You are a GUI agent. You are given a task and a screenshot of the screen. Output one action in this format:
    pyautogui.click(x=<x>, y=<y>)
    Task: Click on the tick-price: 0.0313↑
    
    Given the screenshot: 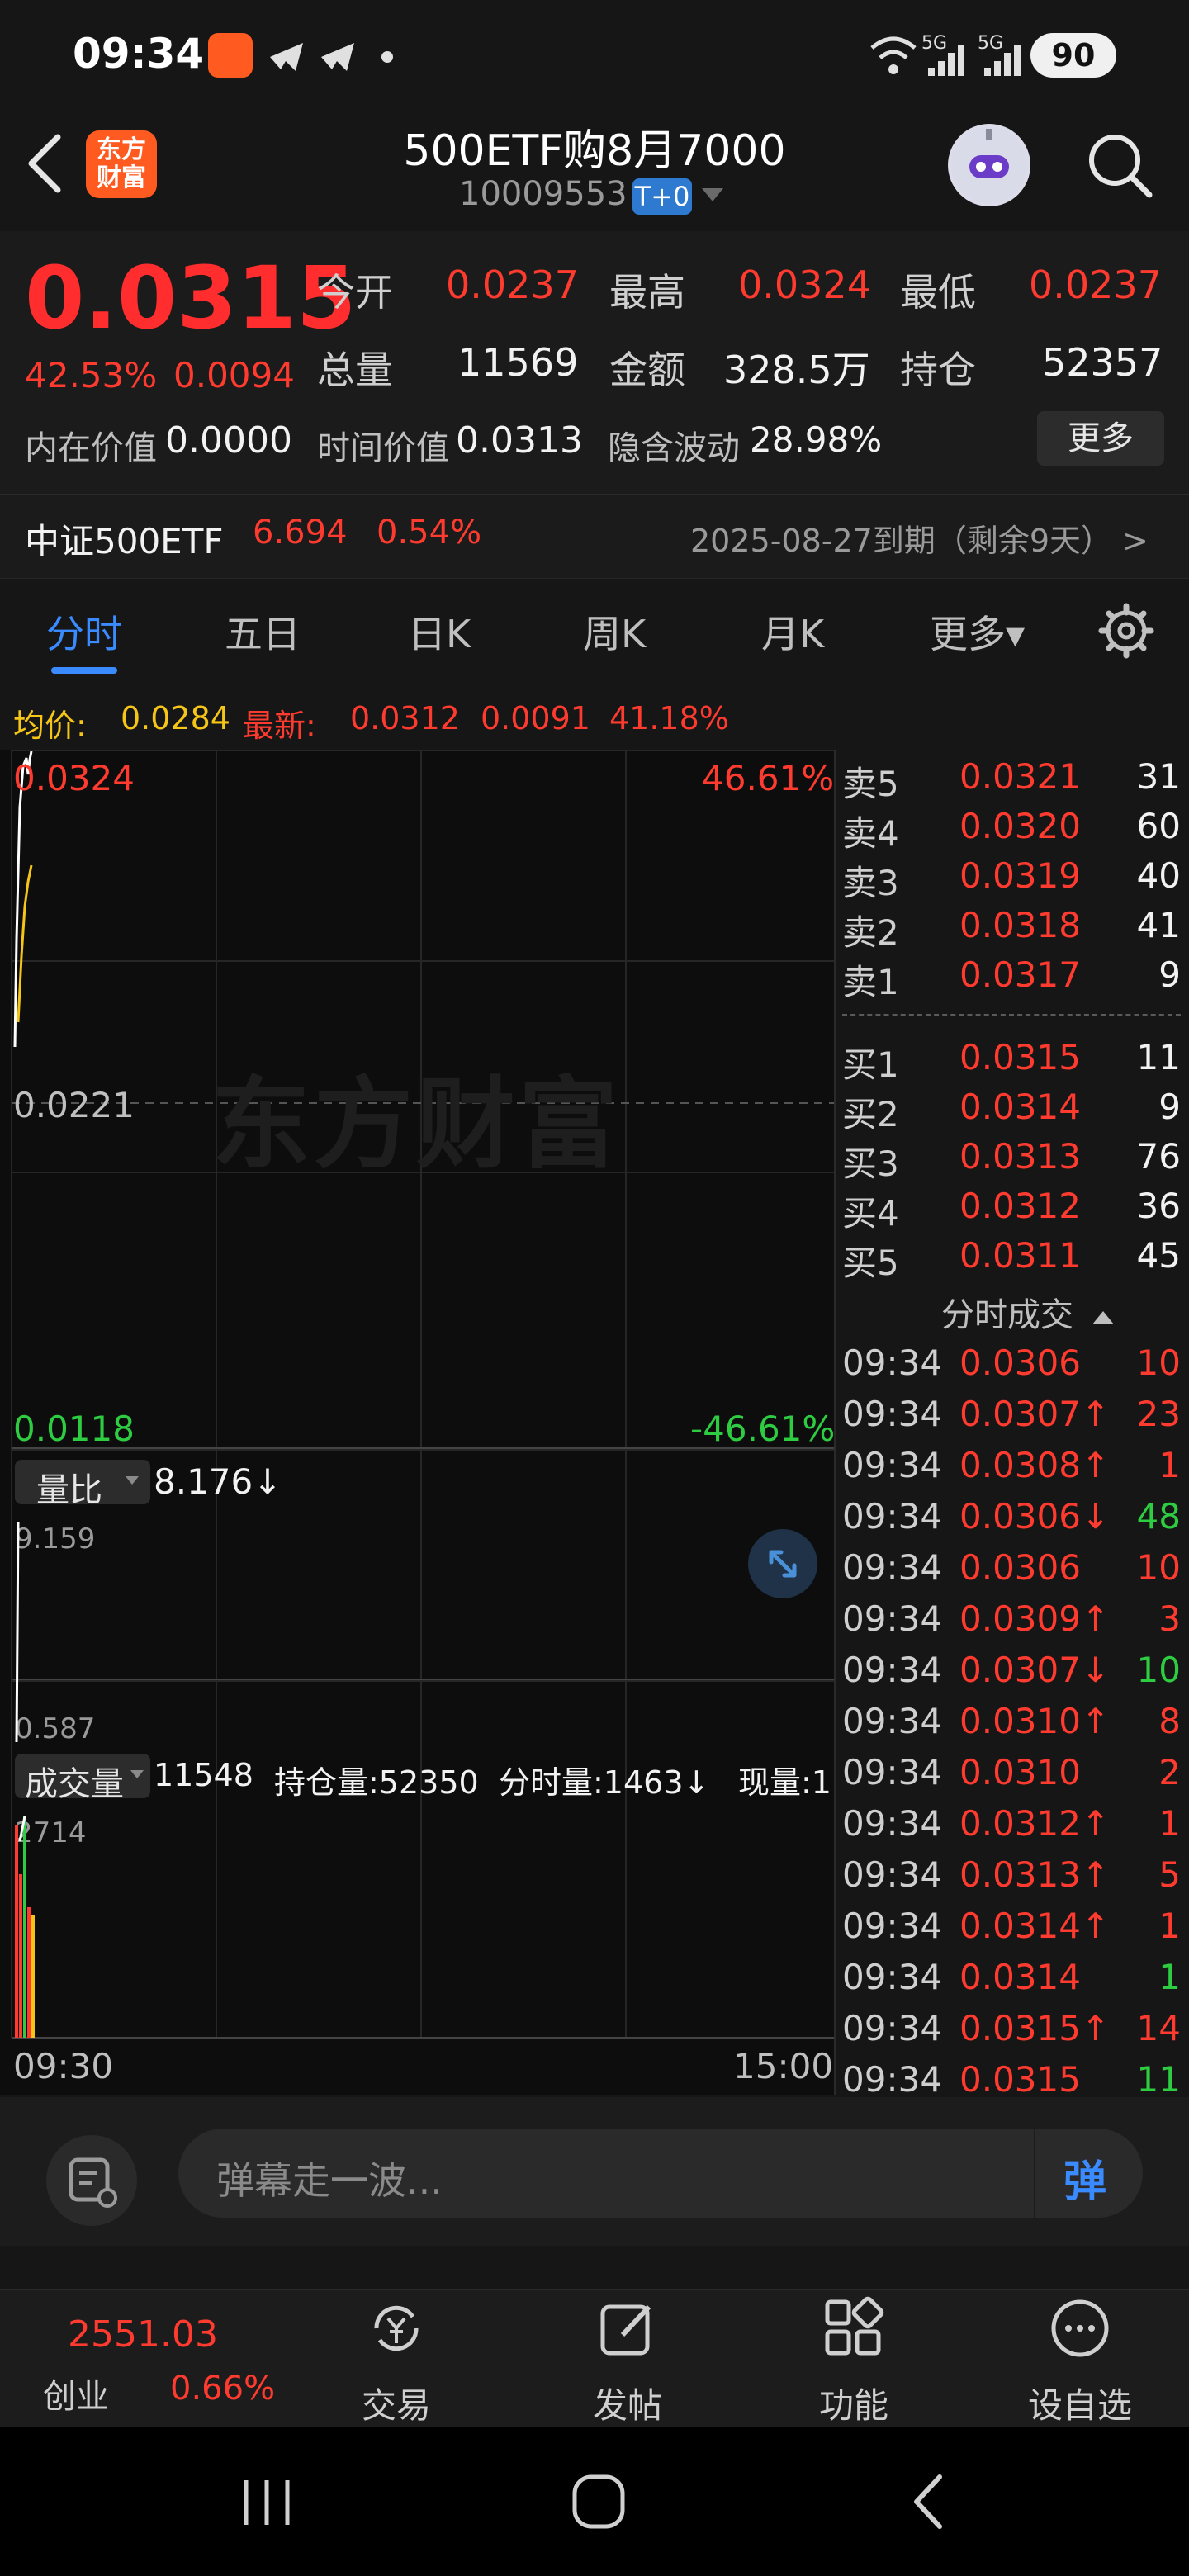 What is the action you would take?
    pyautogui.click(x=1035, y=1874)
    